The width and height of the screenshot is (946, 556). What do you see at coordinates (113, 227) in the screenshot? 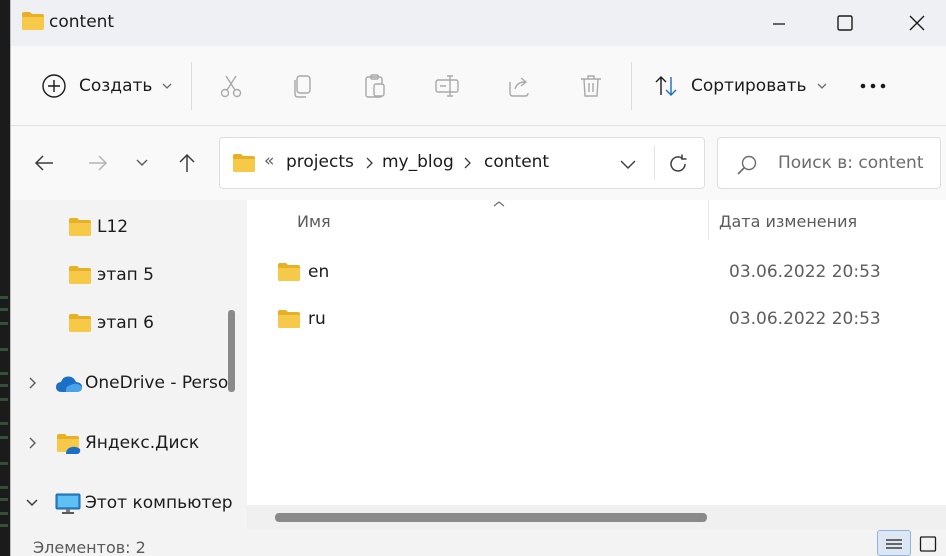
I see `sidebar-item-label: L12` at bounding box center [113, 227].